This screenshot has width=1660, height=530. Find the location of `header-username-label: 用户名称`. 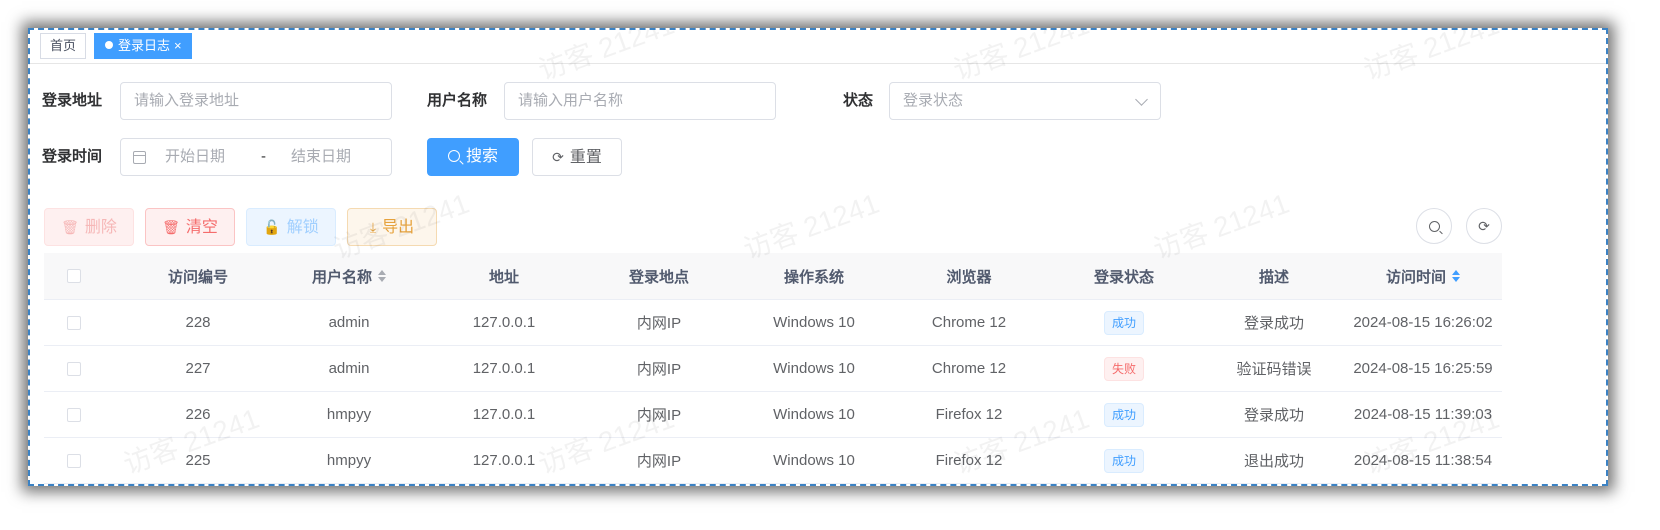

header-username-label: 用户名称 is located at coordinates (341, 277).